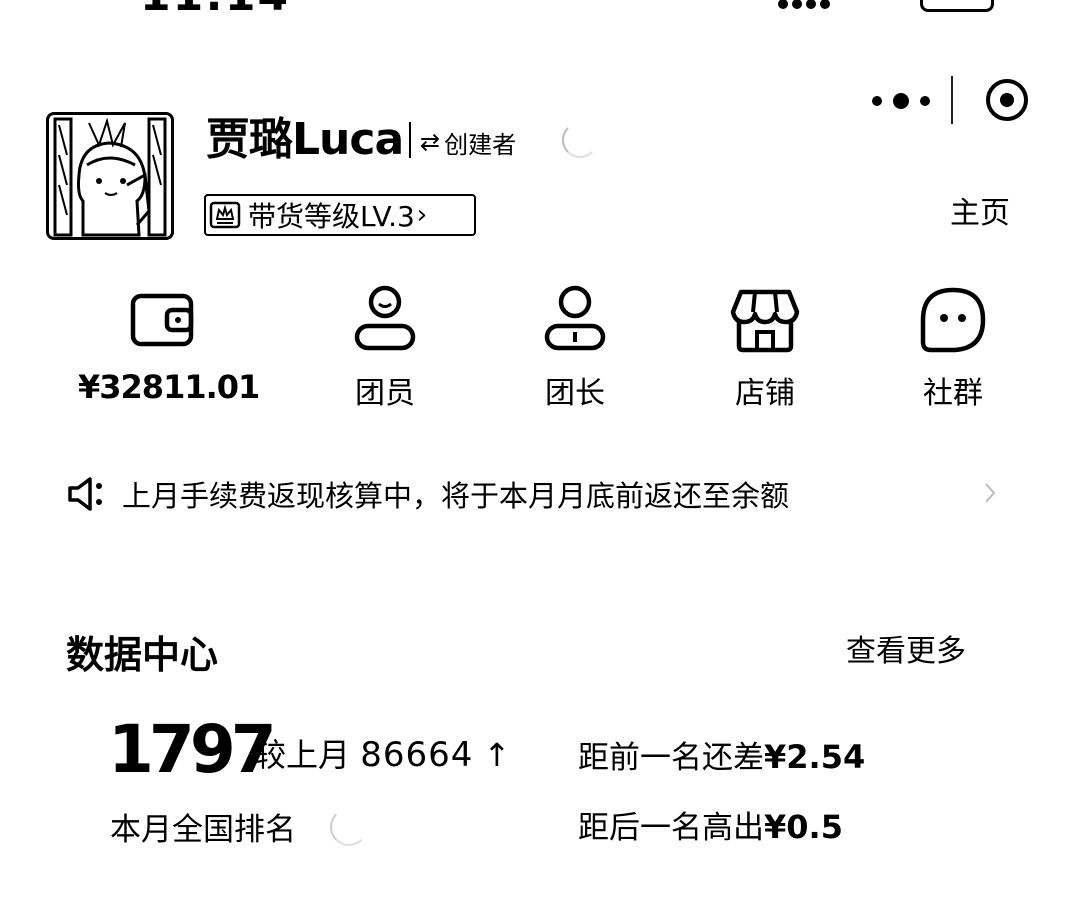 Image resolution: width=1080 pixels, height=902 pixels. Describe the element at coordinates (906, 651) in the screenshot. I see `view-more-label: 查看更多` at that location.